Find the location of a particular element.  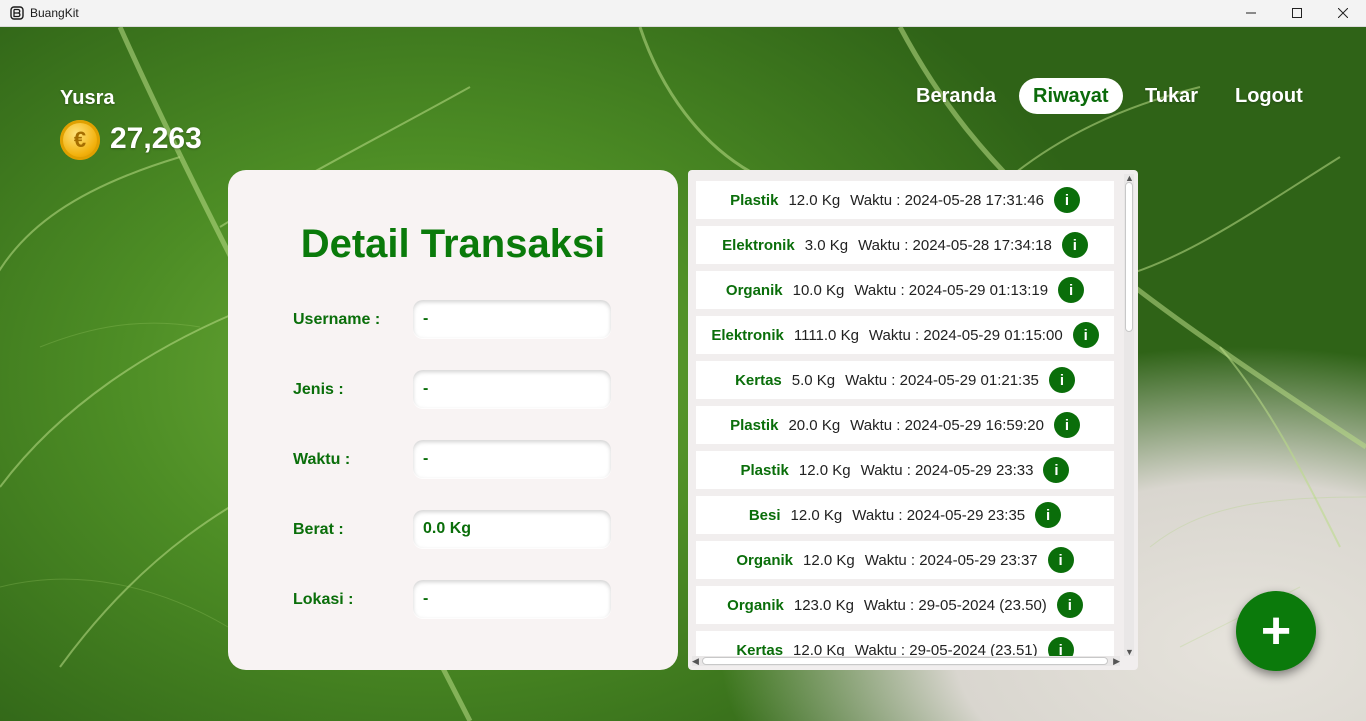

item-waktu: Waktu : 2024-05-28 17:31:46 is located at coordinates (947, 200).